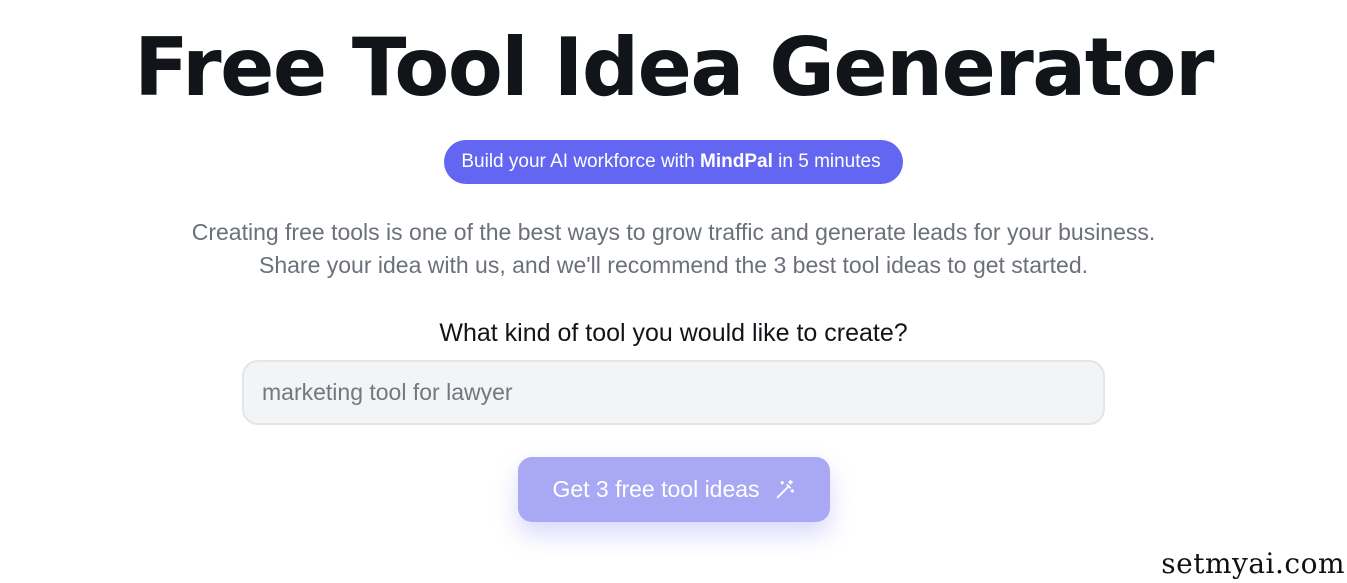  Describe the element at coordinates (736, 161) in the screenshot. I see `promo-brand: MindPal` at that location.